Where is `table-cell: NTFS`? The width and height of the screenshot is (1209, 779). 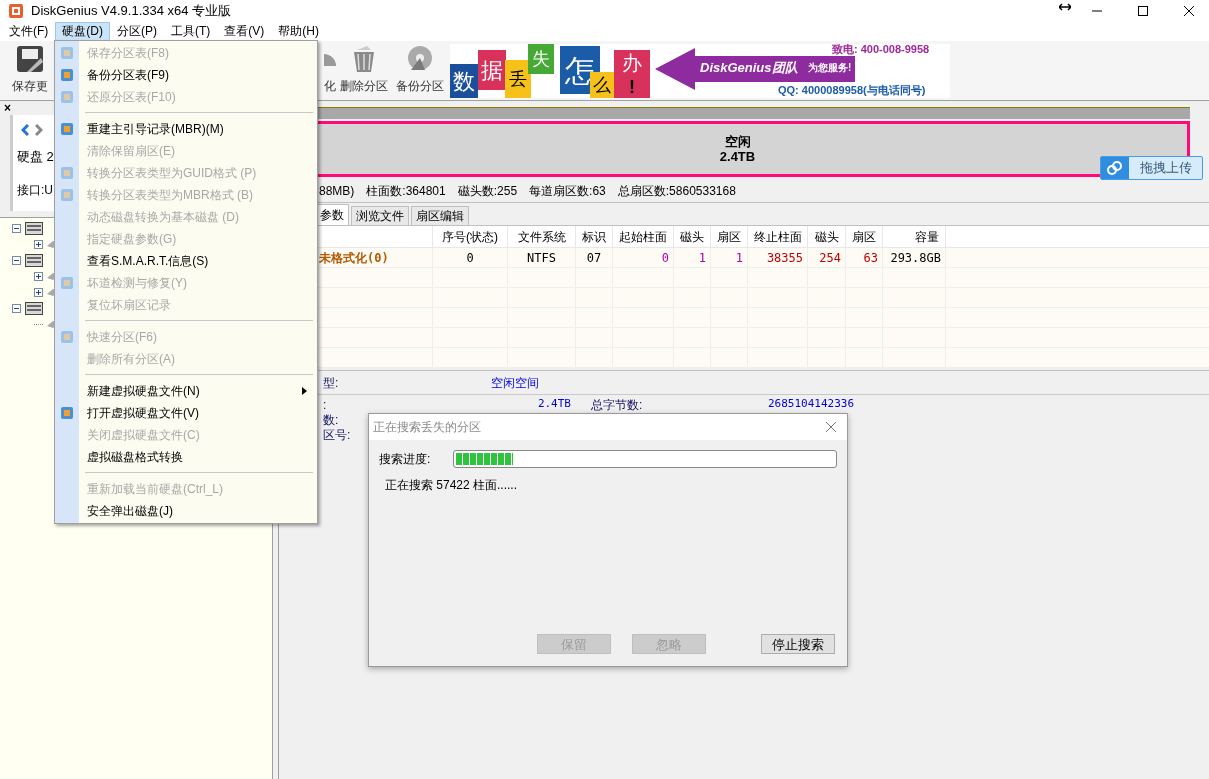
table-cell: NTFS is located at coordinates (542, 257).